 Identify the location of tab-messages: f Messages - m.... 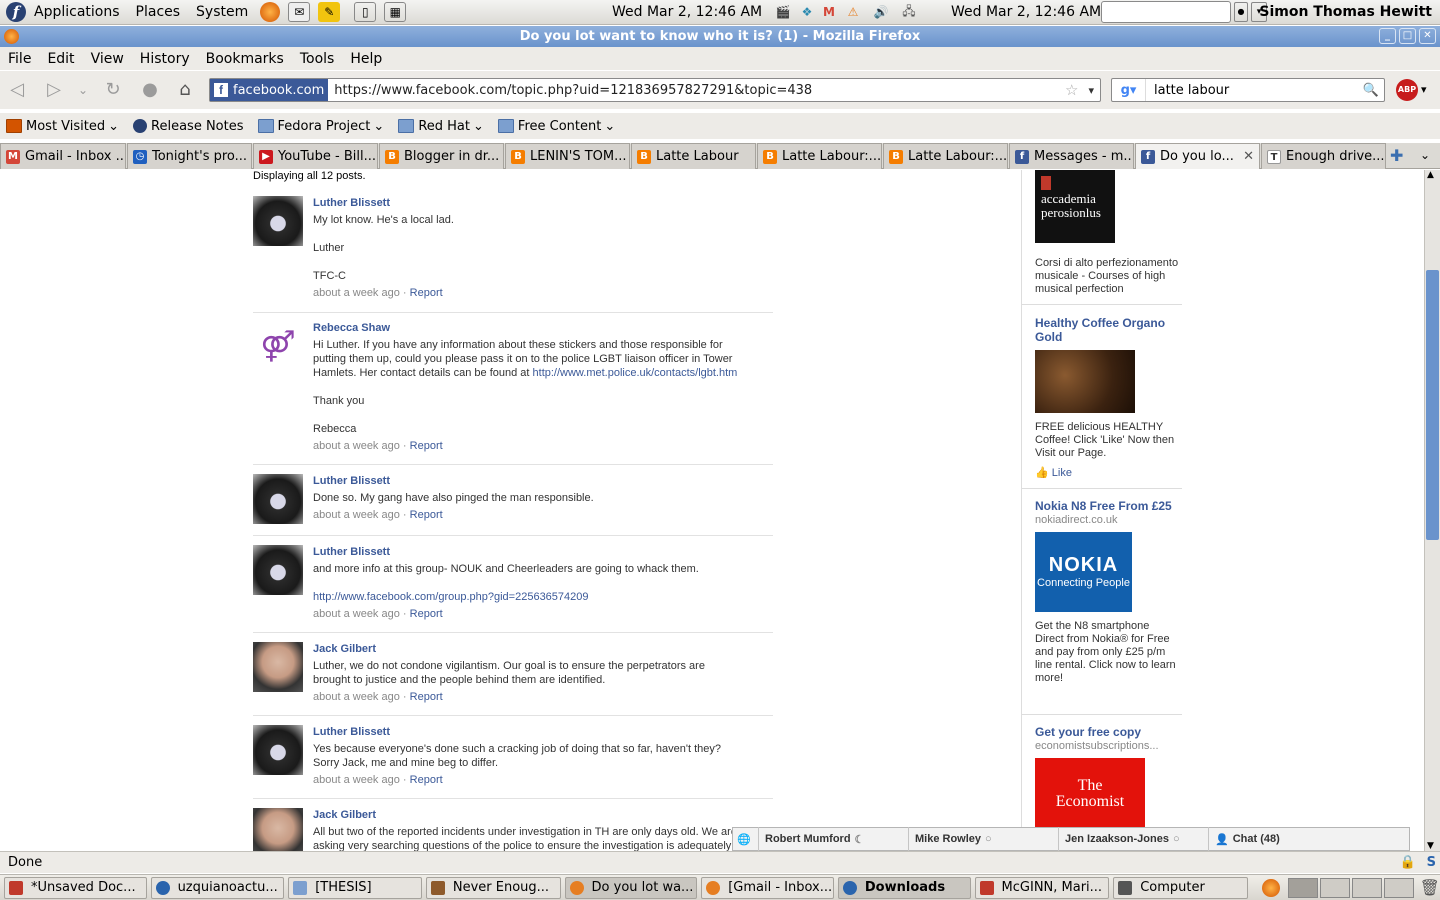
(1071, 156).